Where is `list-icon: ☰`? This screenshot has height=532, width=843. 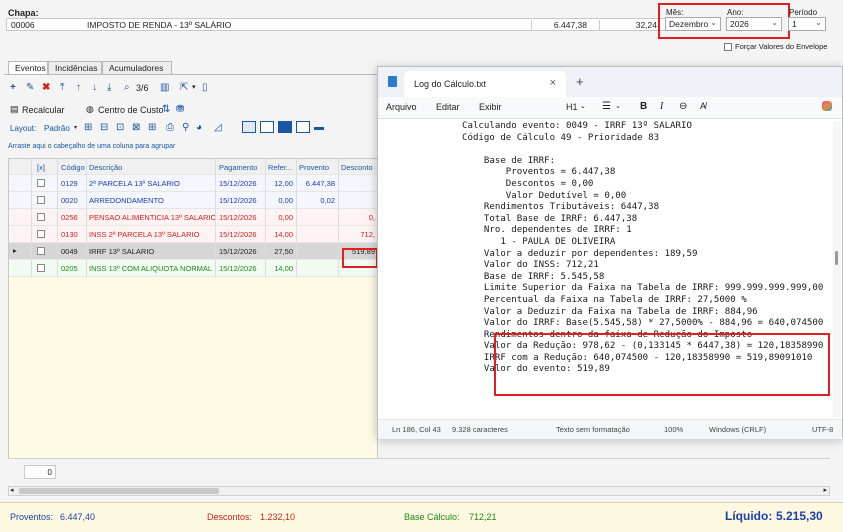 list-icon: ☰ is located at coordinates (606, 106).